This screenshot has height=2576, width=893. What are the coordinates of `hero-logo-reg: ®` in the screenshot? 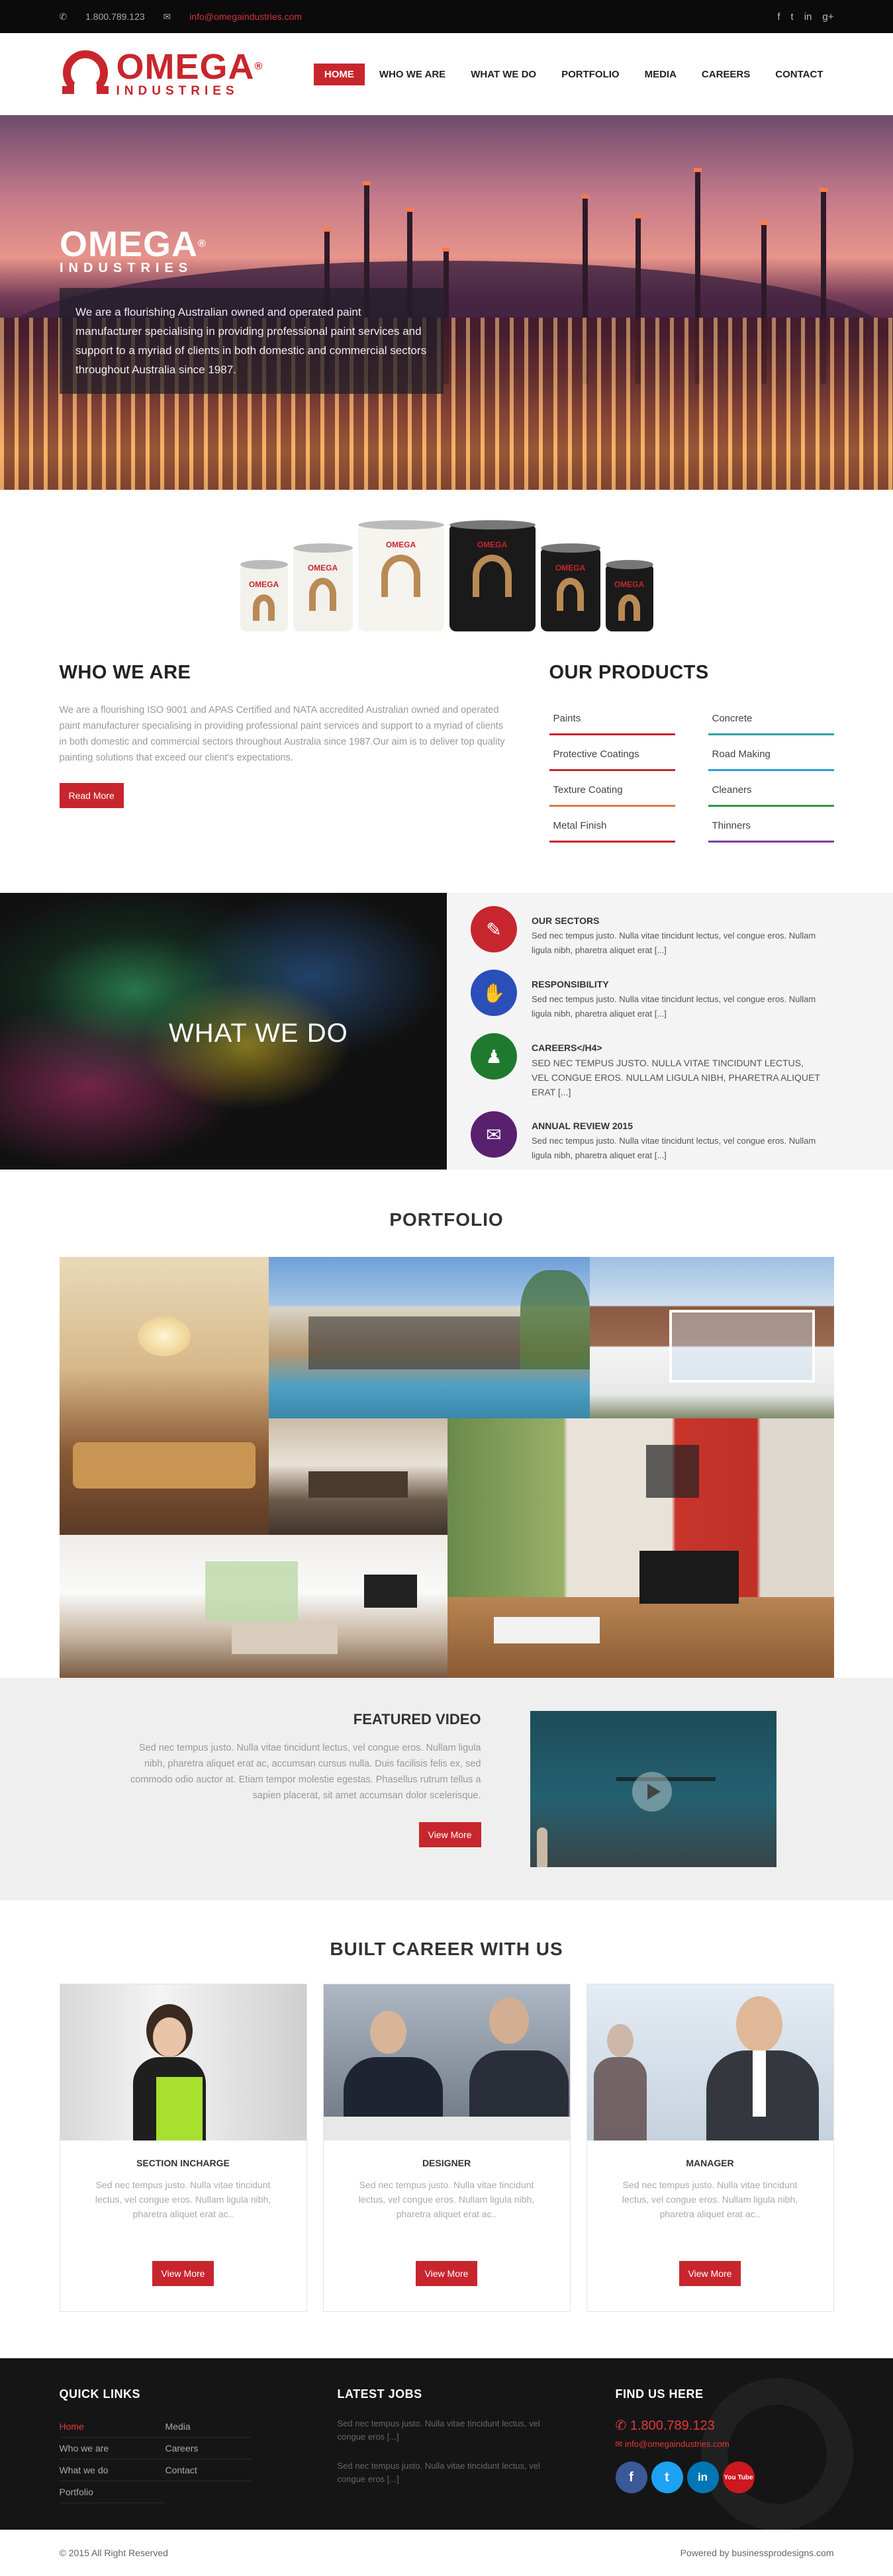 It's located at (202, 244).